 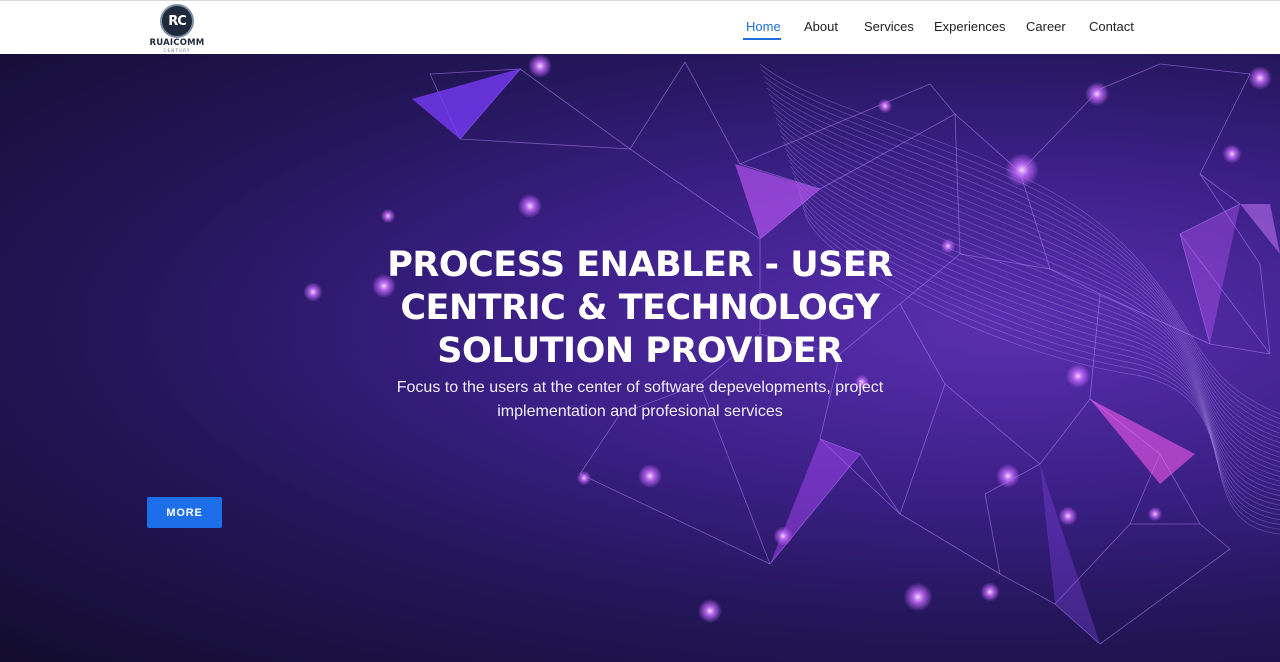 What do you see at coordinates (762, 39) in the screenshot?
I see `active-nav-indicator` at bounding box center [762, 39].